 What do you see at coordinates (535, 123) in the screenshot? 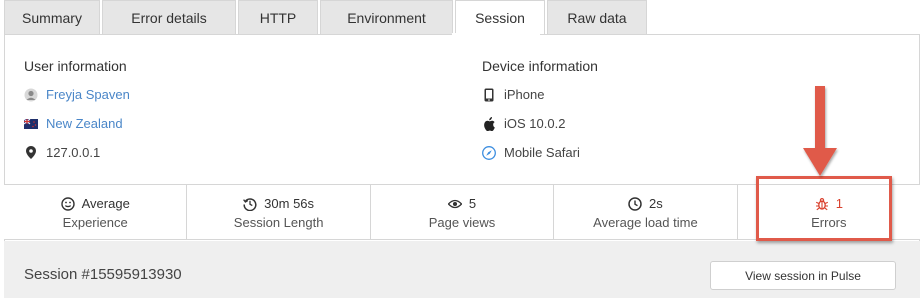
I see `os-version: iOS 10.0.2` at bounding box center [535, 123].